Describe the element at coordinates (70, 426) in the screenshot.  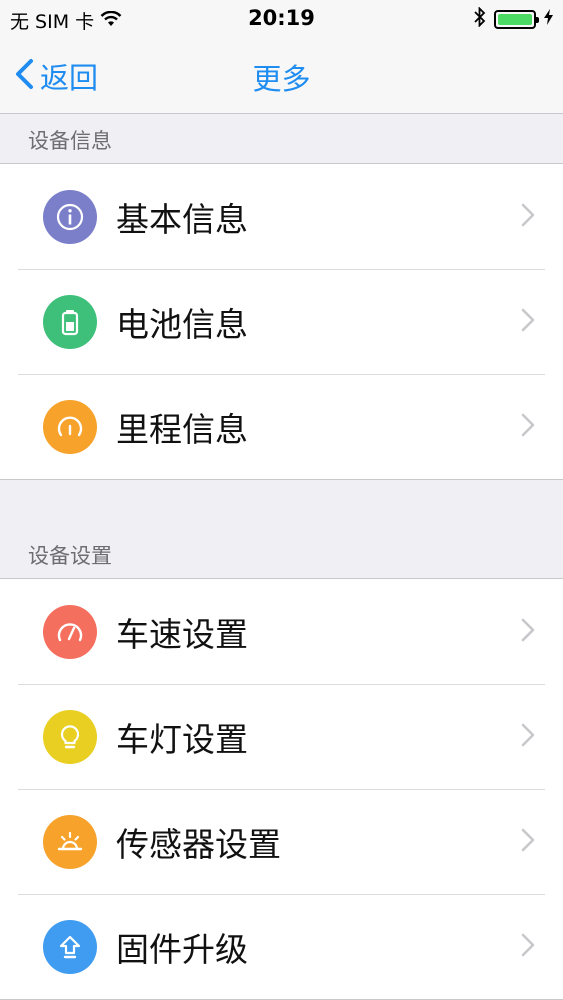
I see `gauge-icon` at that location.